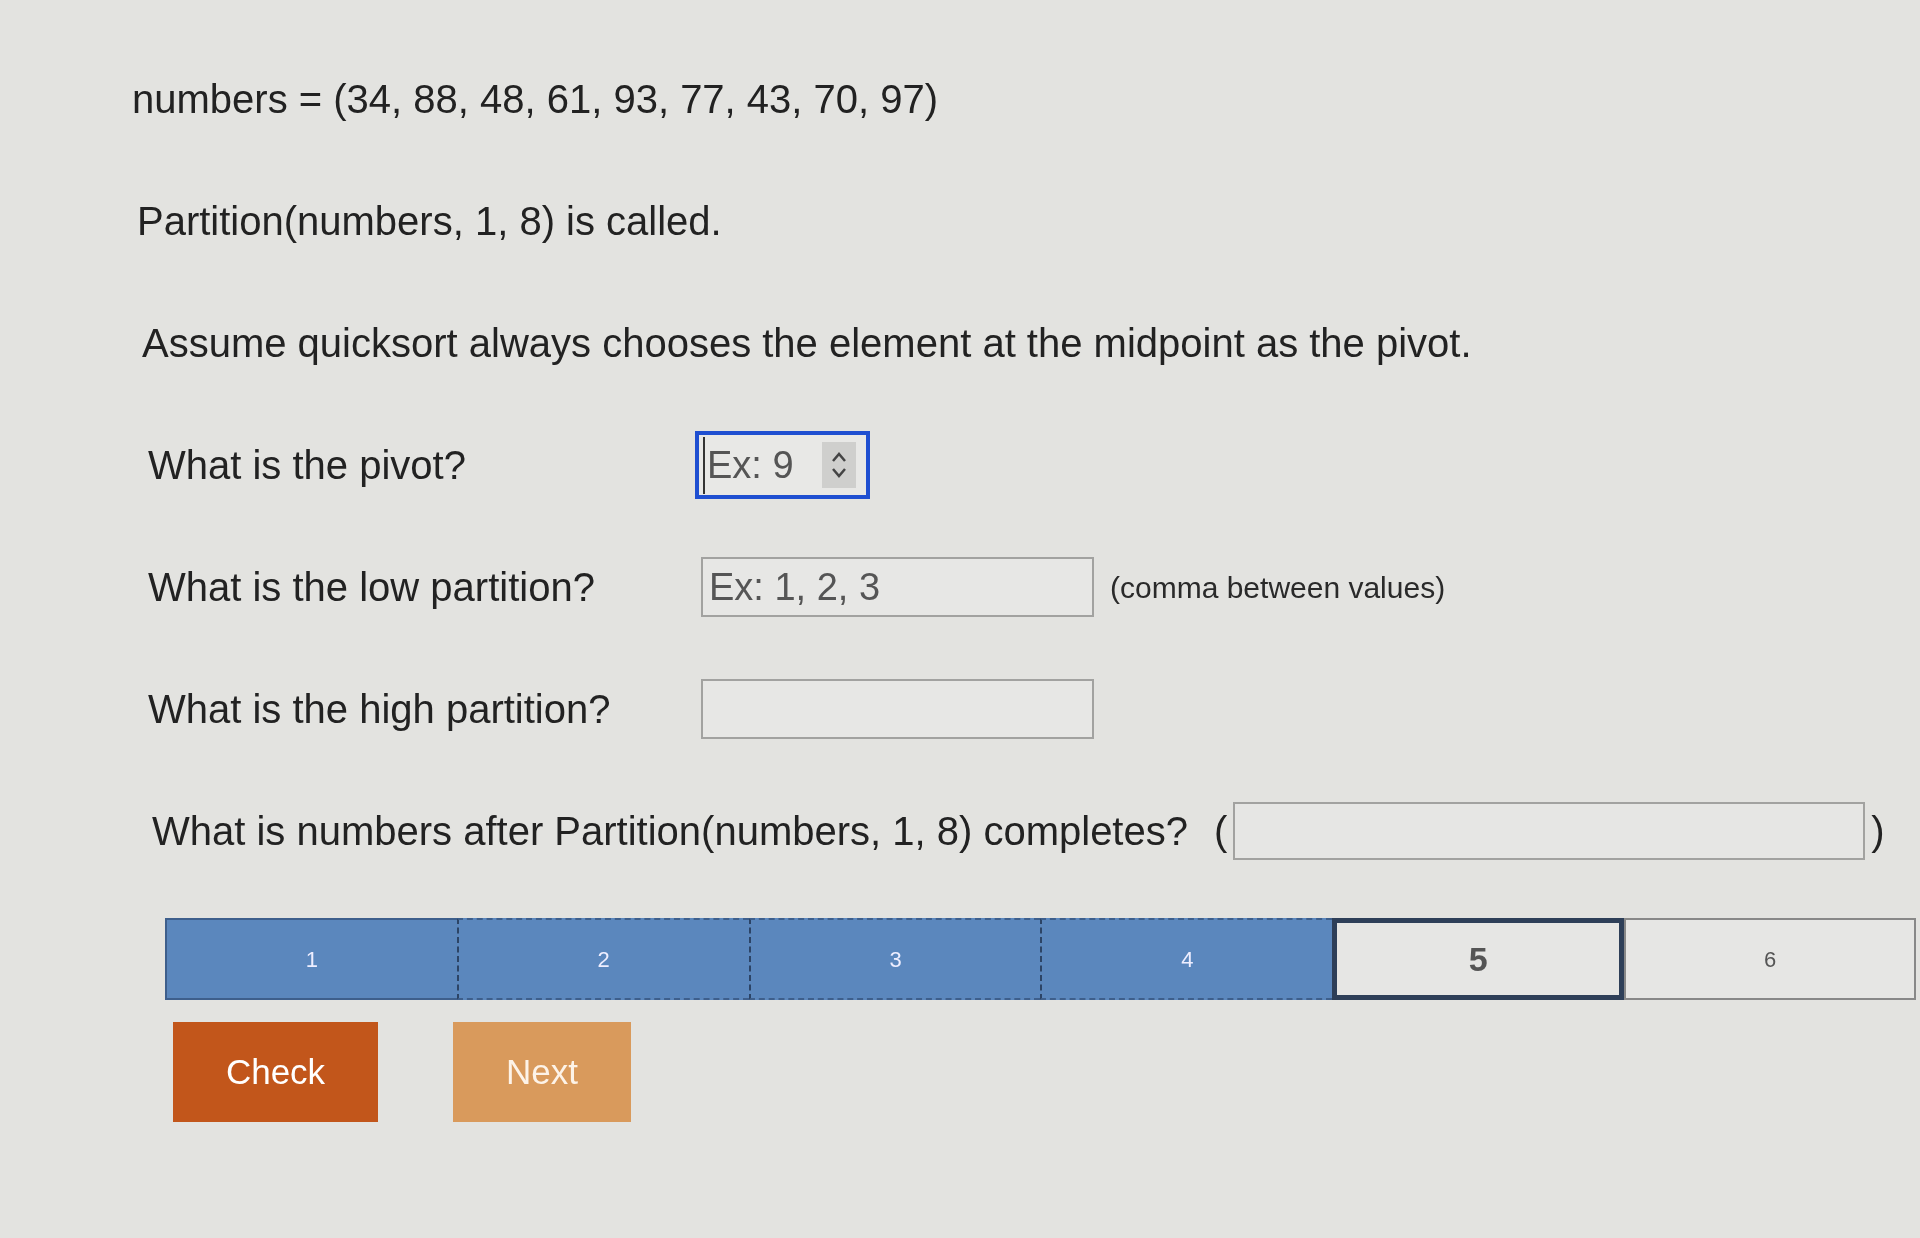  What do you see at coordinates (1878, 831) in the screenshot?
I see `close-parenthesis: )` at bounding box center [1878, 831].